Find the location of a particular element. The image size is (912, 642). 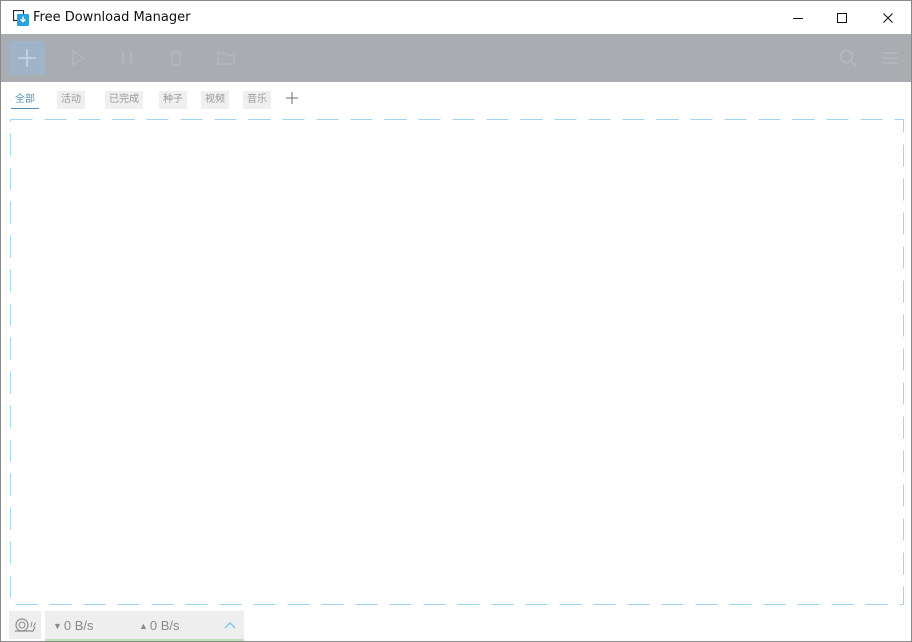

maximize-button is located at coordinates (842, 17).